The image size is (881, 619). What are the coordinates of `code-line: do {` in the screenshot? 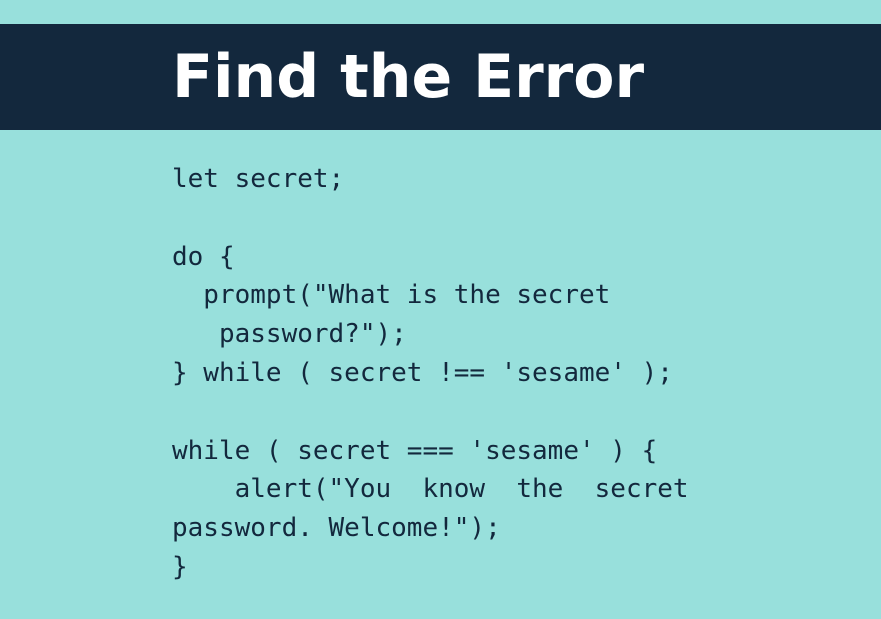 It's located at (203, 256).